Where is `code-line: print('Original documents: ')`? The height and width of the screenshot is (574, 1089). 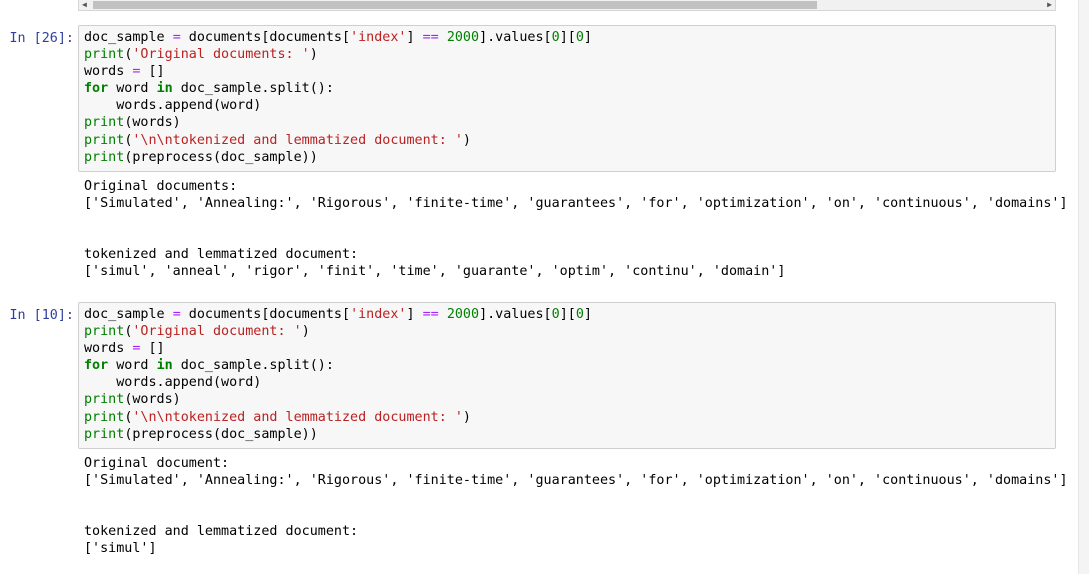 code-line: print('Original documents: ') is located at coordinates (567, 54).